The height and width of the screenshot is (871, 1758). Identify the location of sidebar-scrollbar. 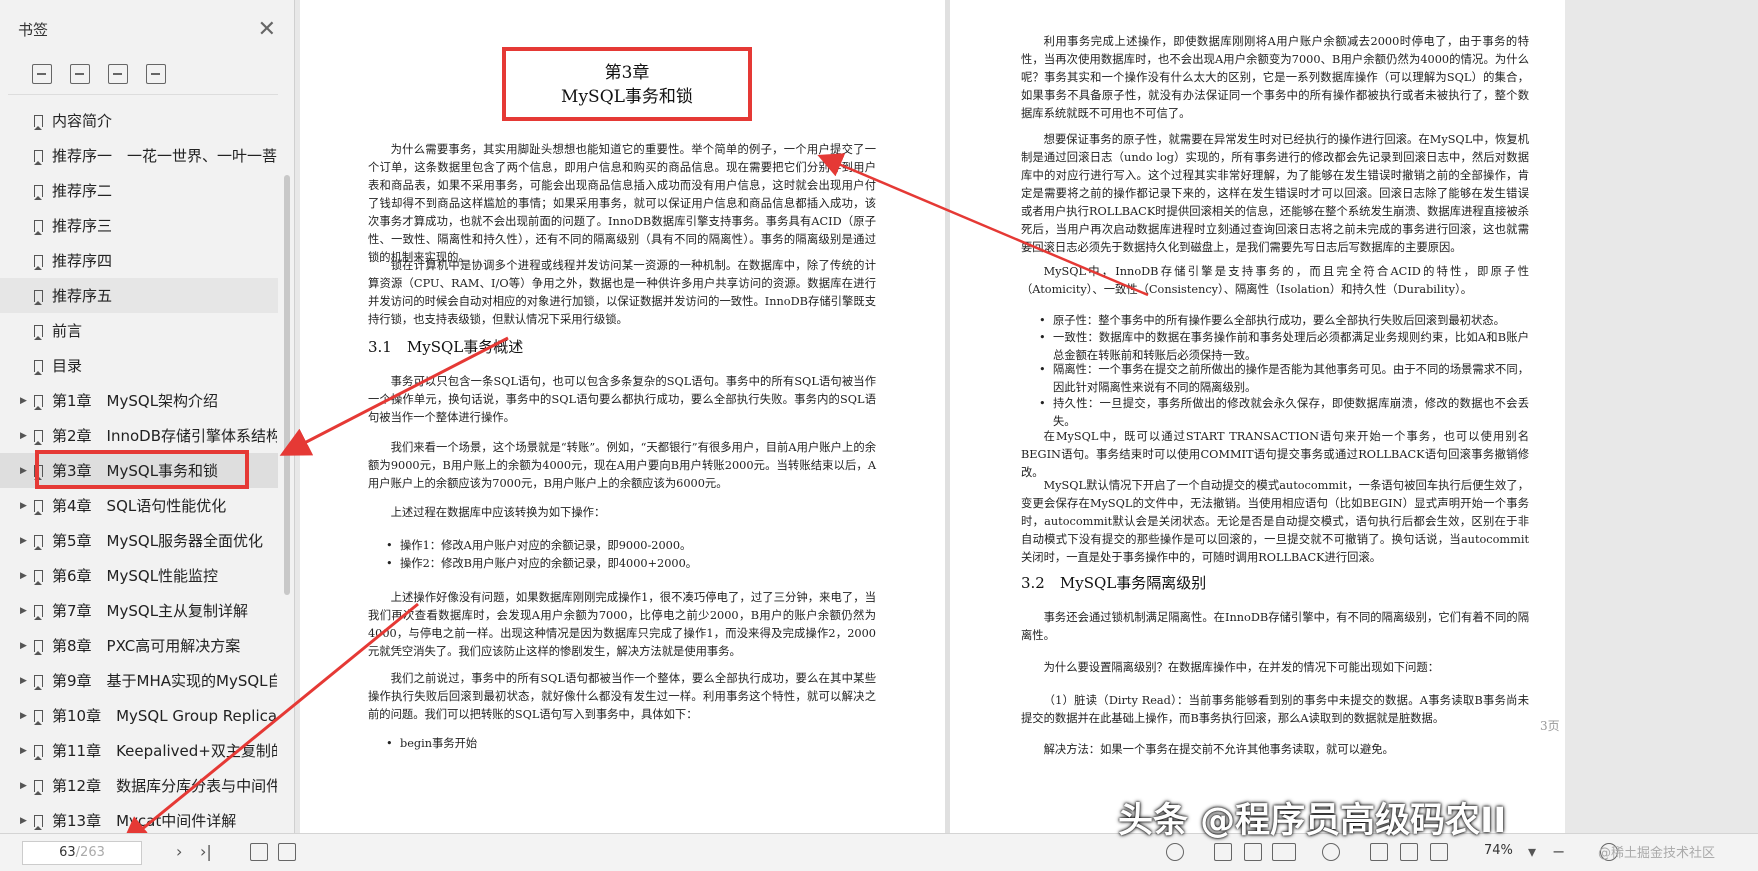
(287, 385).